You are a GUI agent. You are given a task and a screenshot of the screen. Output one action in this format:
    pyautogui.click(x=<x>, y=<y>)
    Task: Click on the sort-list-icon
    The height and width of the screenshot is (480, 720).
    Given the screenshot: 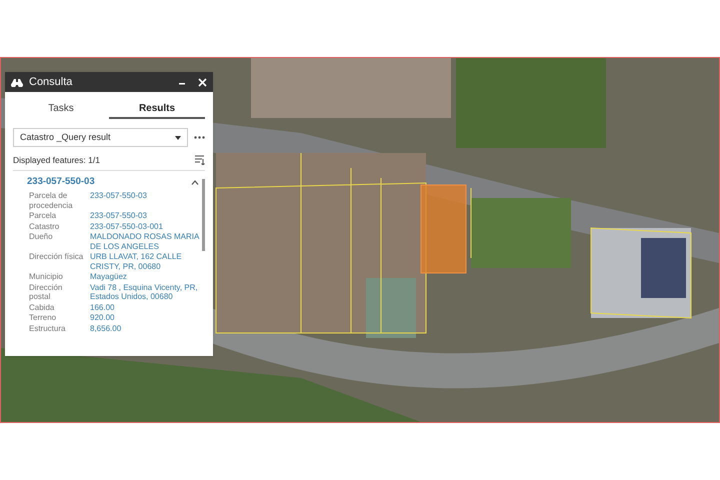 What is the action you would take?
    pyautogui.click(x=200, y=160)
    